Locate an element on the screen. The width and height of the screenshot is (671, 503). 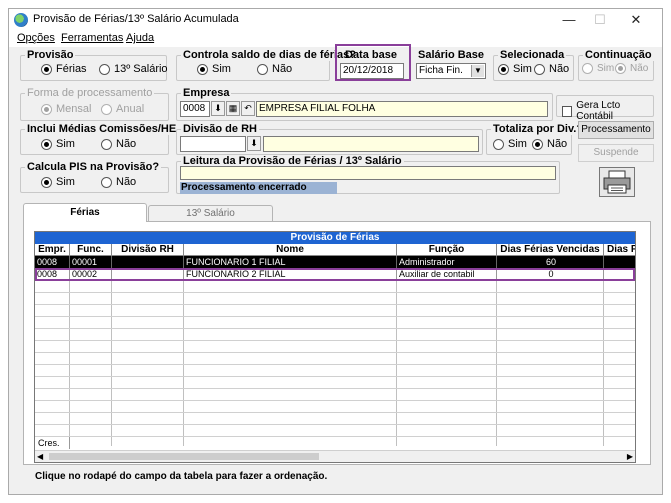
divisao-rh-label: Divisão de RH is located at coordinates (220, 129).